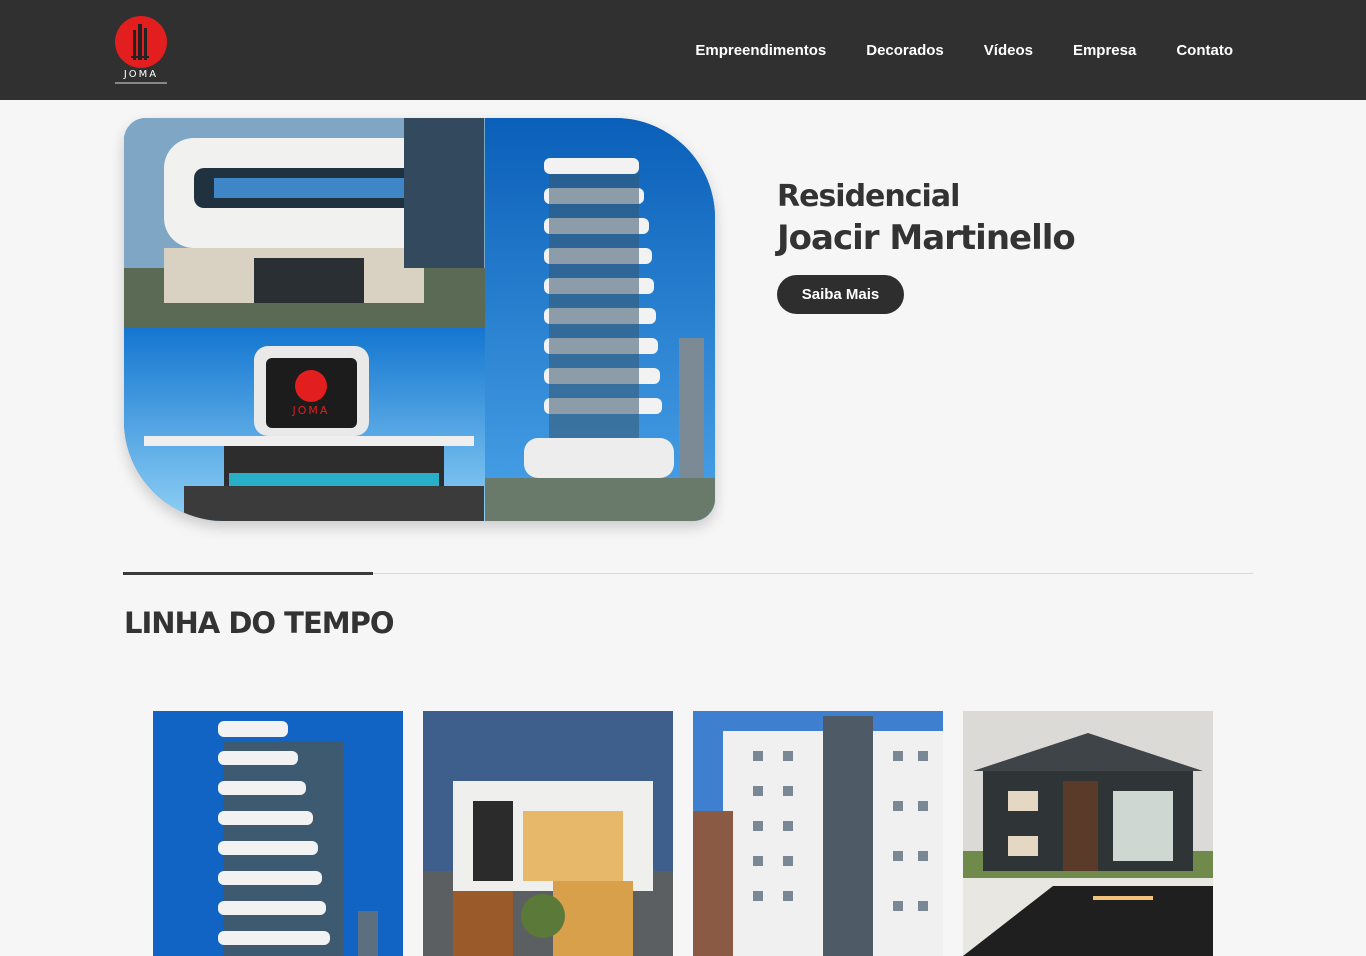  Describe the element at coordinates (905, 50) in the screenshot. I see `nav-decorados: Decorados` at that location.